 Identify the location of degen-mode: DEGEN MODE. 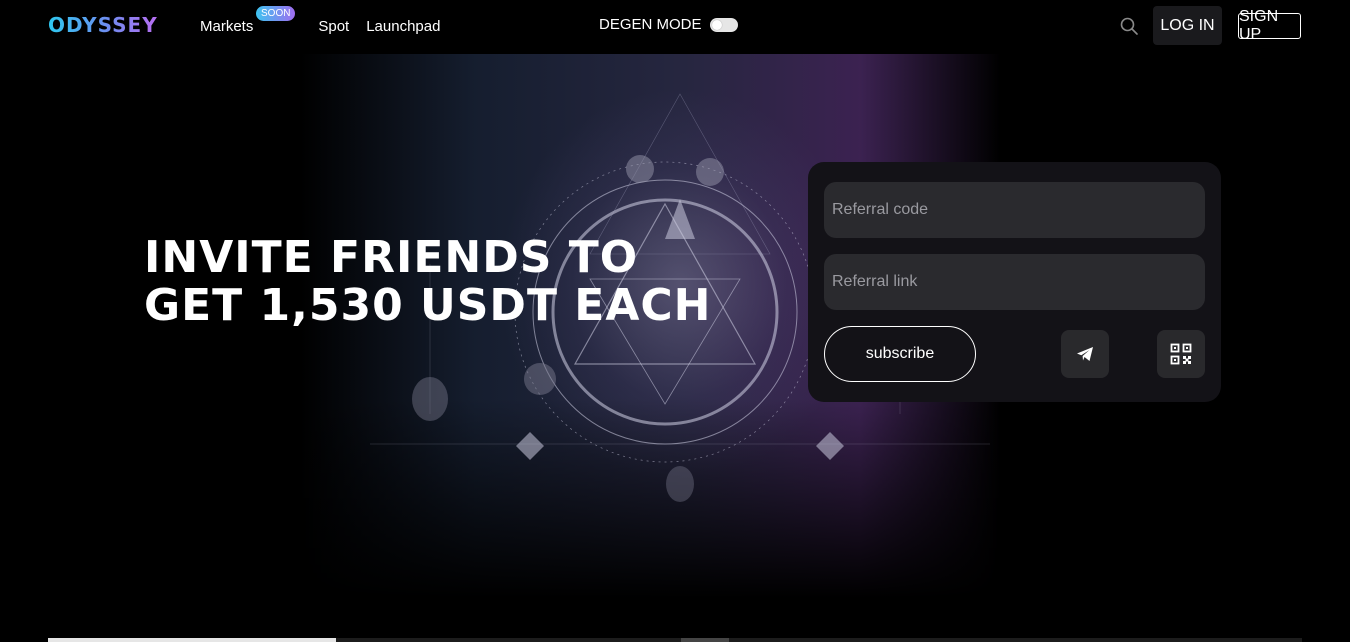
(668, 24).